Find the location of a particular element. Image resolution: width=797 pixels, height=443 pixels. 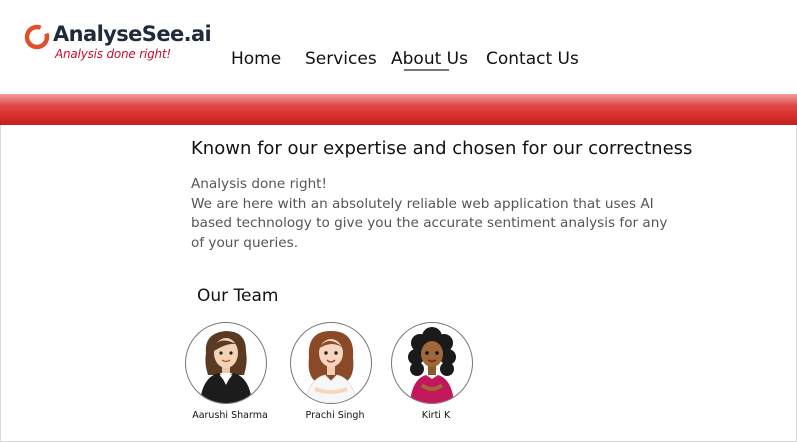

avatar-woman-white-top-icon is located at coordinates (331, 367).